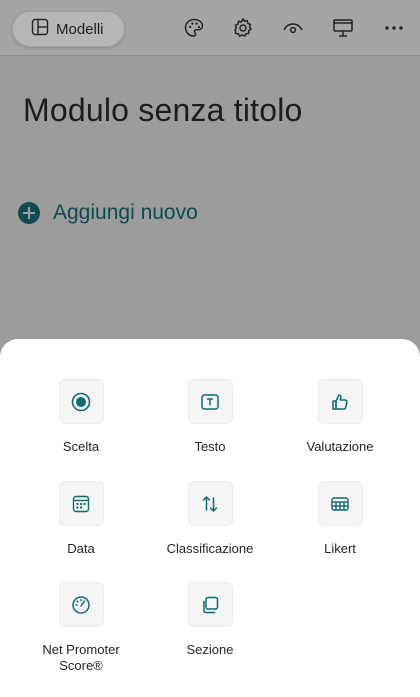  I want to click on question-type-label: Likert, so click(340, 548).